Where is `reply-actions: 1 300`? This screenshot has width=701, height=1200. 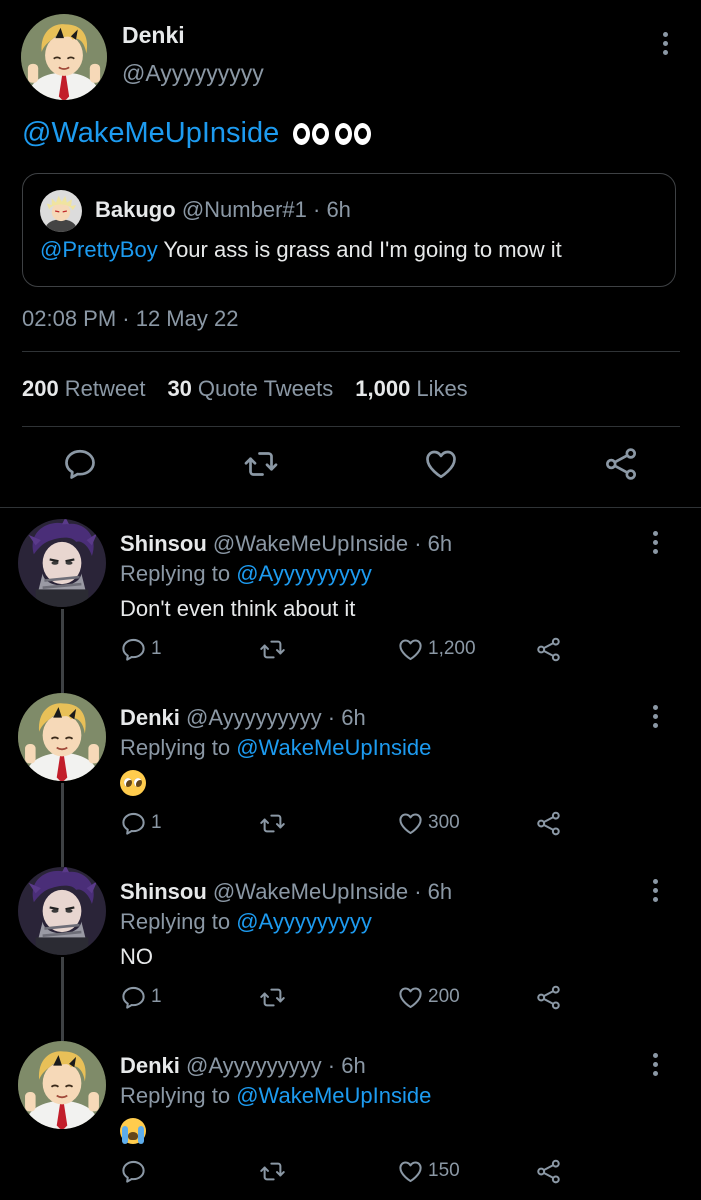 reply-actions: 1 300 is located at coordinates (350, 823).